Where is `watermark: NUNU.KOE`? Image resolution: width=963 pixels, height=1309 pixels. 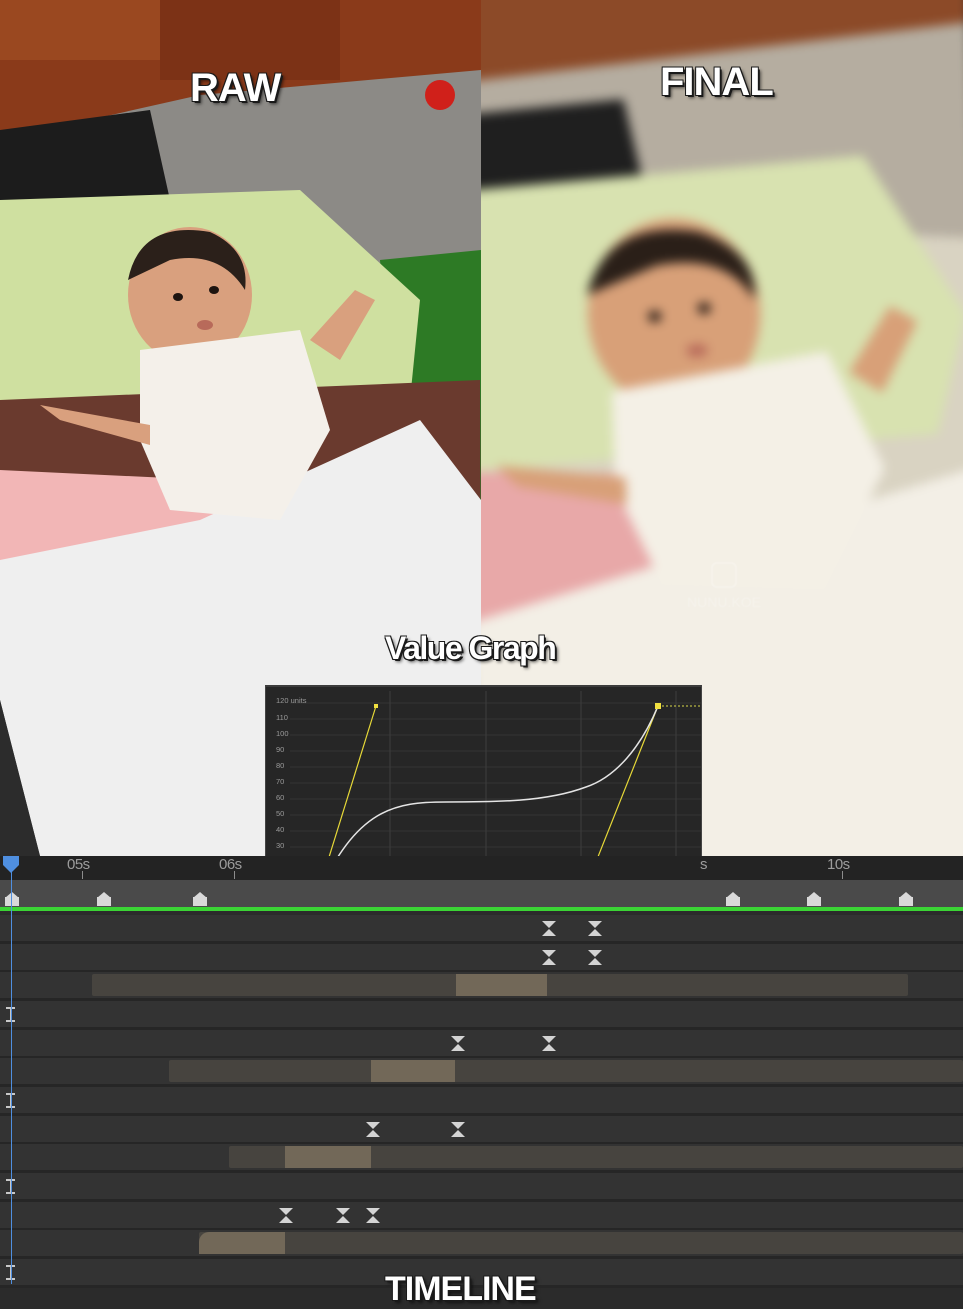 watermark: NUNU.KOE is located at coordinates (724, 586).